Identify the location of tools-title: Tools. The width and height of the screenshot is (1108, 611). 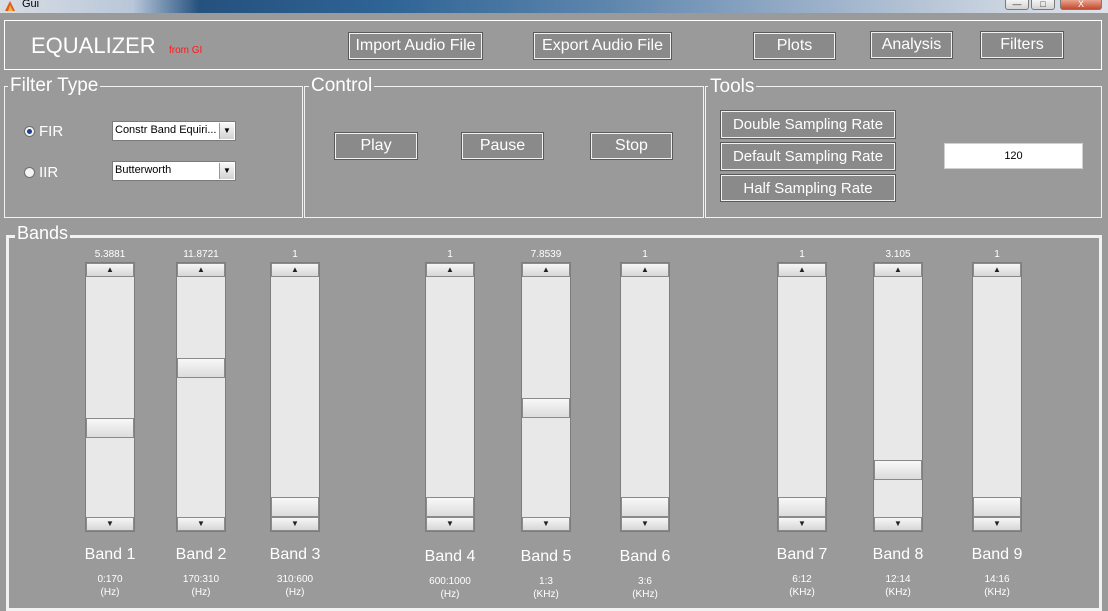
(732, 86).